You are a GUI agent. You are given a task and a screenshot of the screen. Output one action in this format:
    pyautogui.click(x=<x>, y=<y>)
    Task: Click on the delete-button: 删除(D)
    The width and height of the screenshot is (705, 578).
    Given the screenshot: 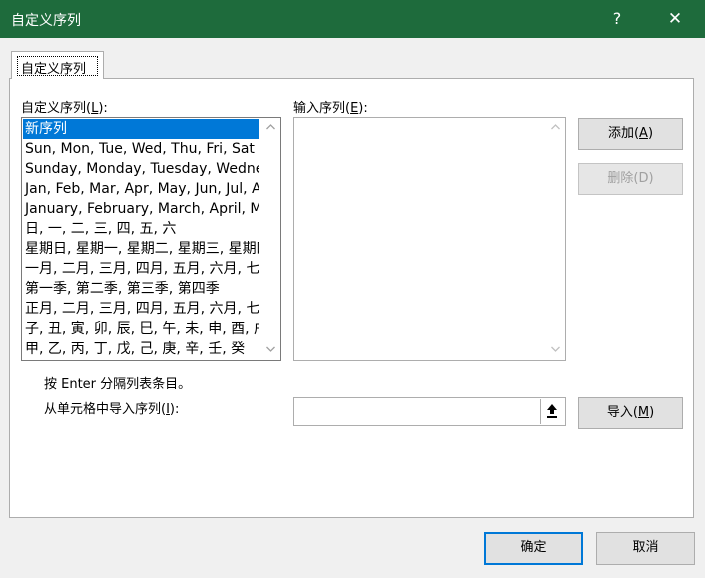 What is the action you would take?
    pyautogui.click(x=630, y=179)
    